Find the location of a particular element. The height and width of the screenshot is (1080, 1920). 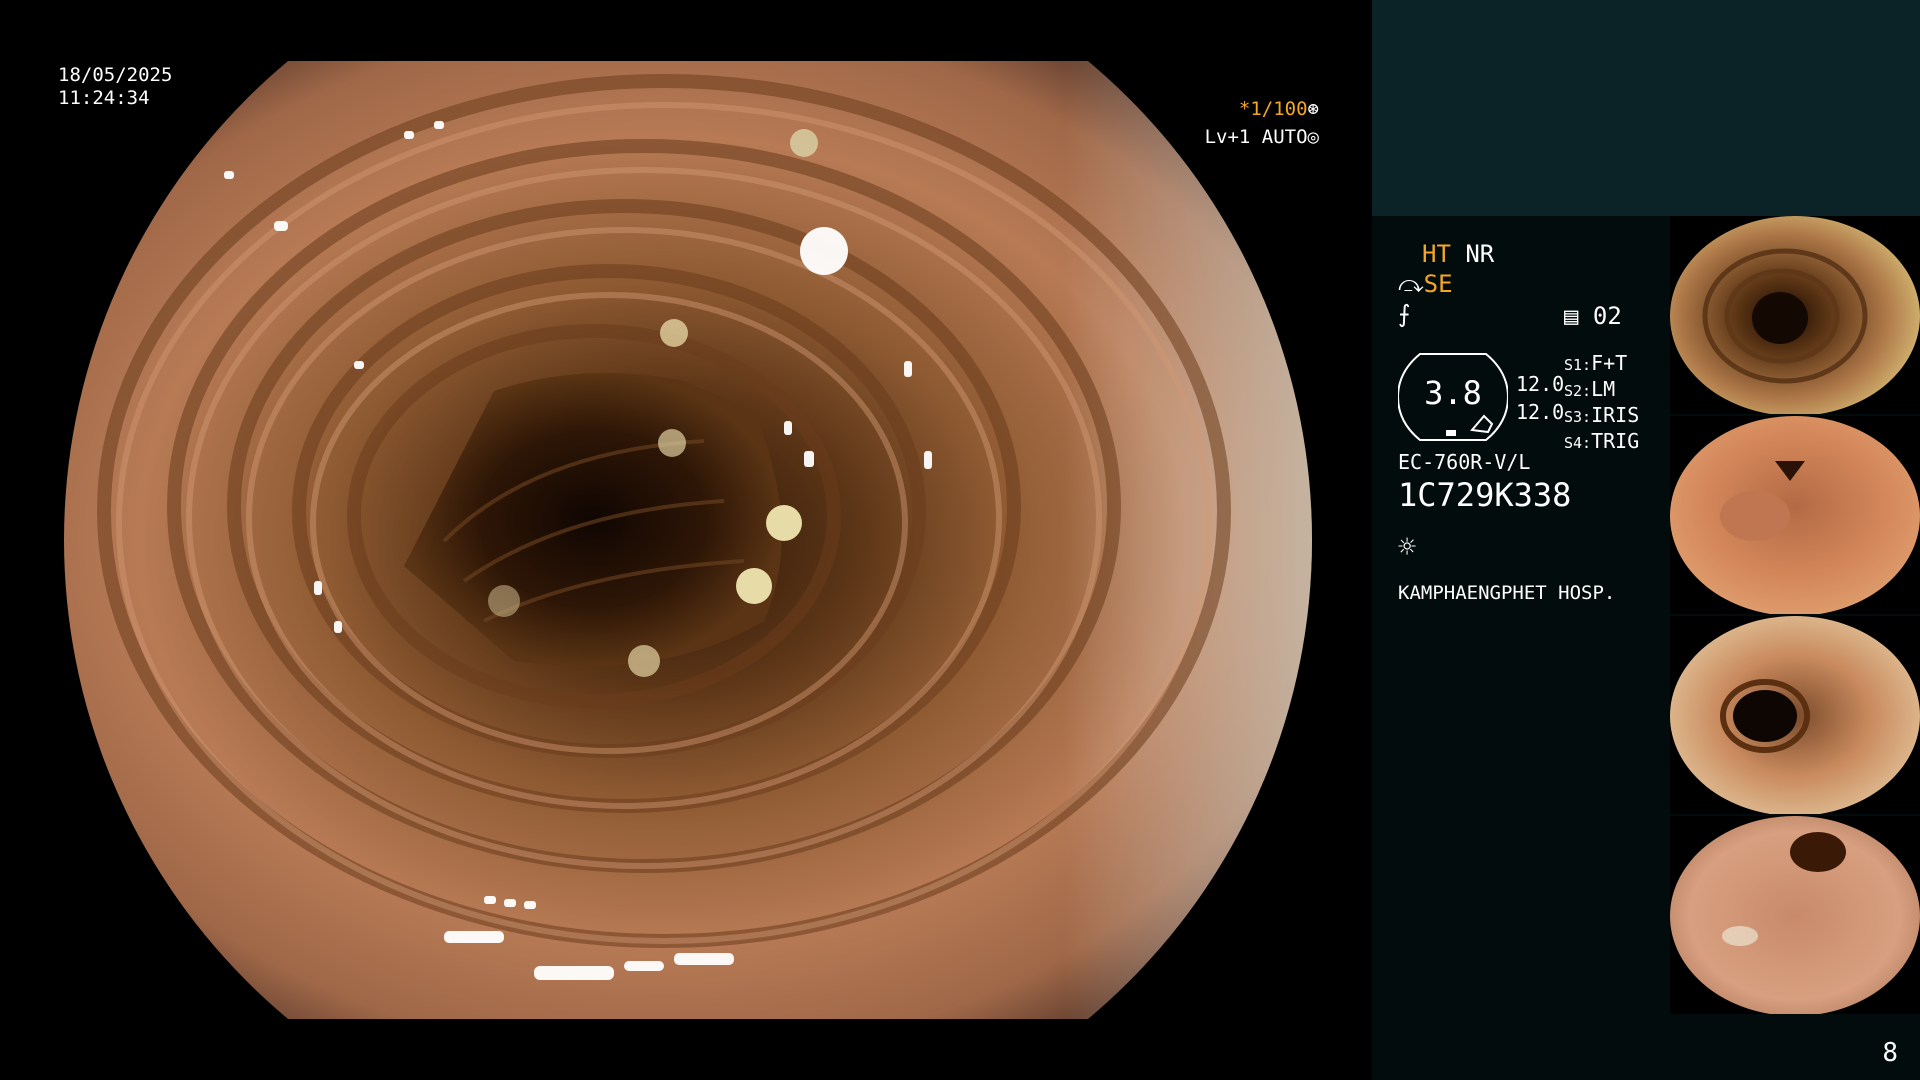

counter-value: 02 is located at coordinates (1607, 316).